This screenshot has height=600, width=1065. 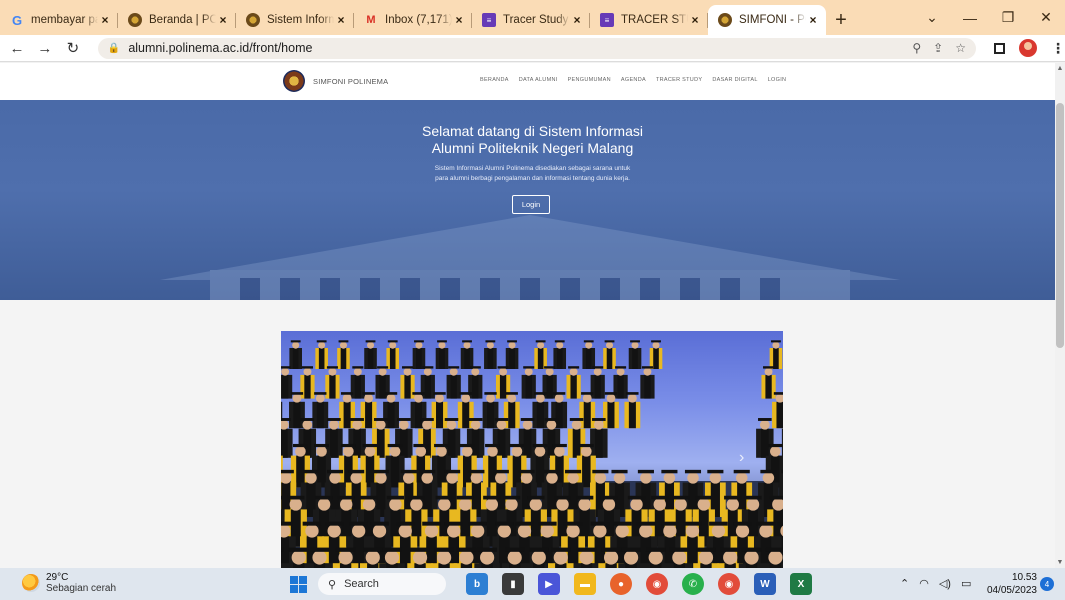 What do you see at coordinates (654, 20) in the screenshot?
I see `tab-title: TRACER STUDY A` at bounding box center [654, 20].